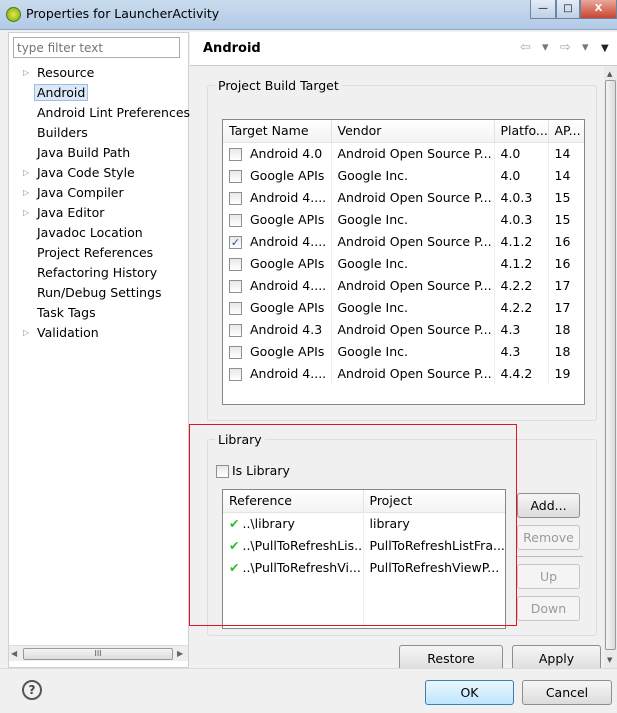 The width and height of the screenshot is (617, 713). I want to click on minimize-button: —, so click(543, 9).